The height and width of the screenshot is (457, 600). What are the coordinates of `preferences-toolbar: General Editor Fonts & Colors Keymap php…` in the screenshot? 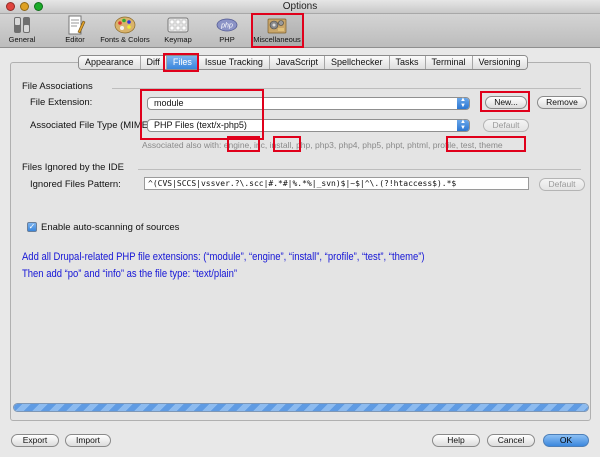 It's located at (300, 31).